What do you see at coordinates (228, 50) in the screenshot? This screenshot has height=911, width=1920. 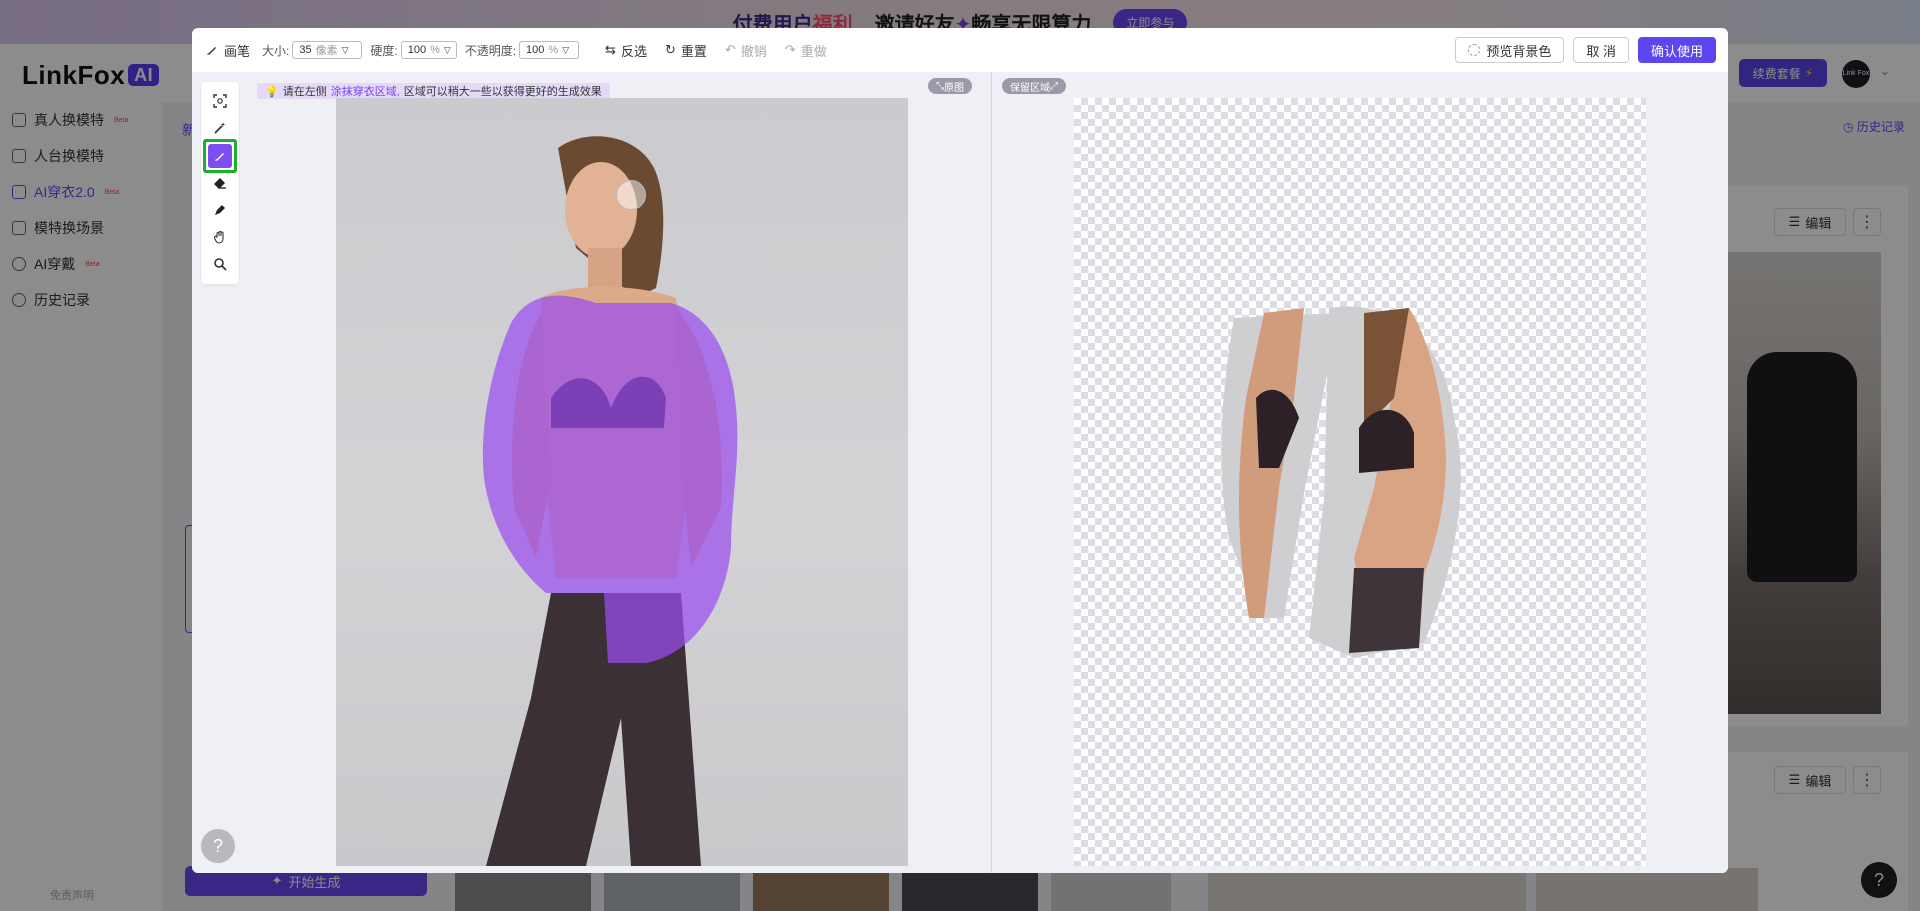 I see `current-tool-label: 画笔` at bounding box center [228, 50].